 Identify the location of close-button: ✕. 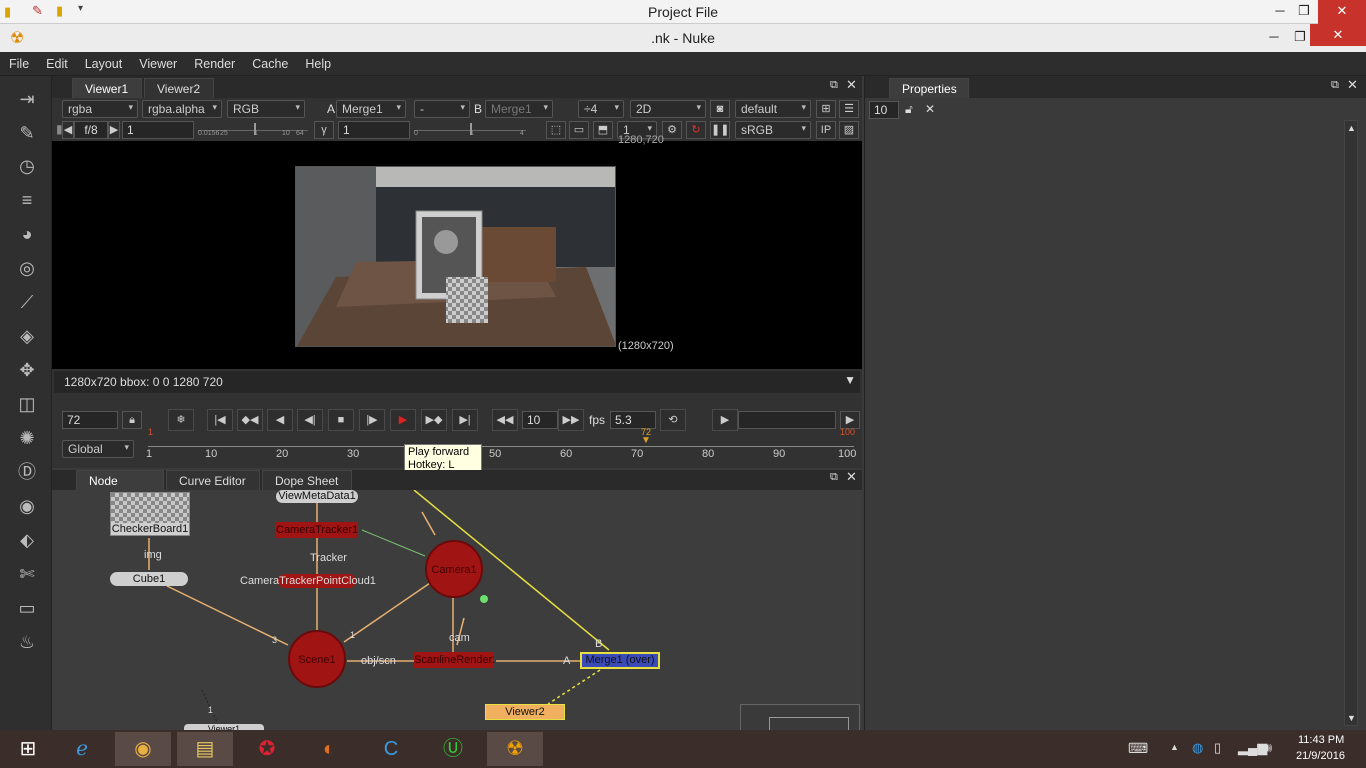
(1342, 12).